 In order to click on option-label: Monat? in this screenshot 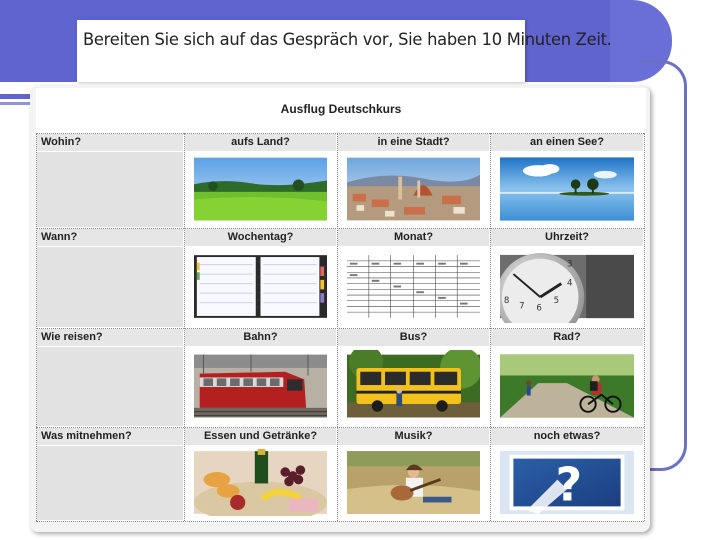, I will do `click(413, 237)`.